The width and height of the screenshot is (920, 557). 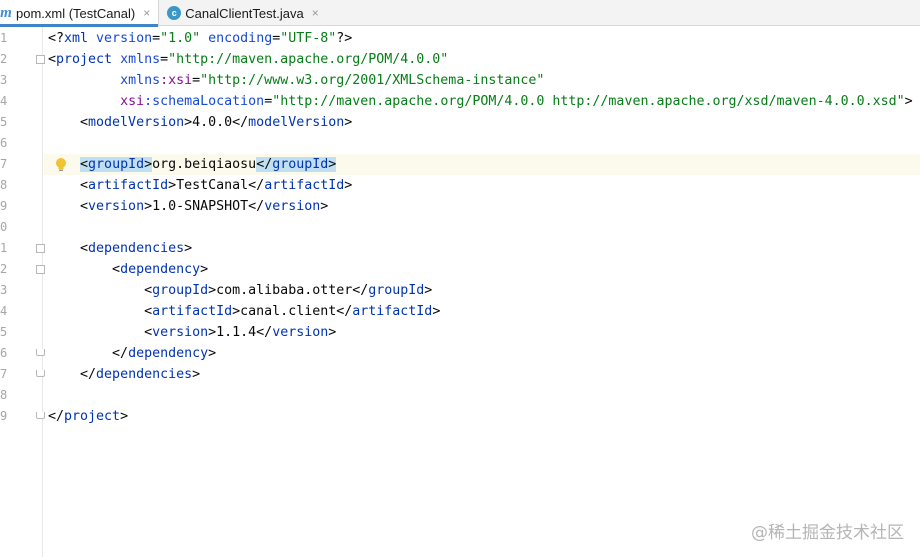 What do you see at coordinates (204, 101) in the screenshot?
I see `code-token: :schemaLocation` at bounding box center [204, 101].